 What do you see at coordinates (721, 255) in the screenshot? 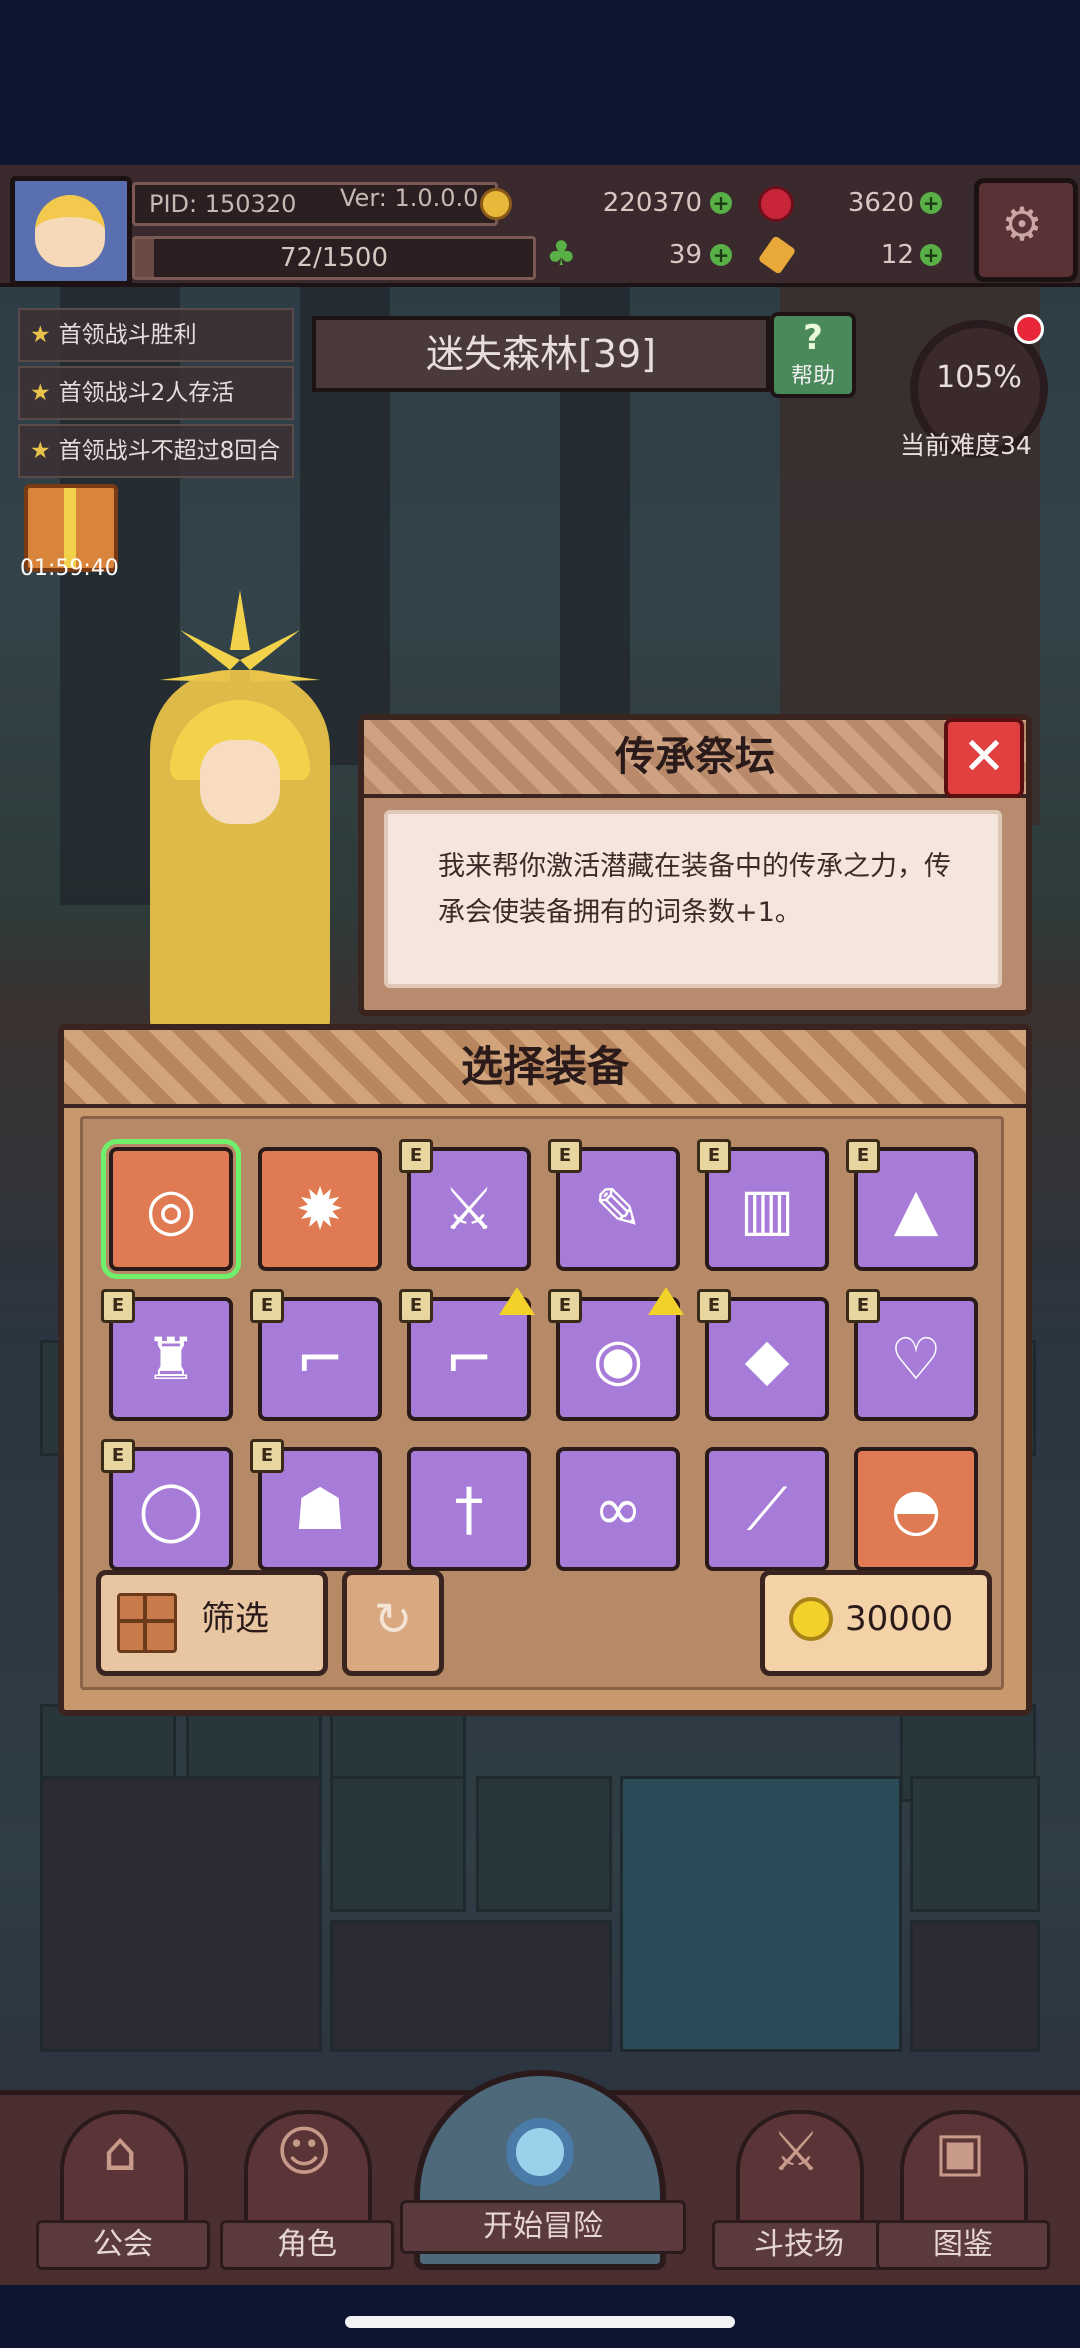
I see `add-clover-icon: +` at bounding box center [721, 255].